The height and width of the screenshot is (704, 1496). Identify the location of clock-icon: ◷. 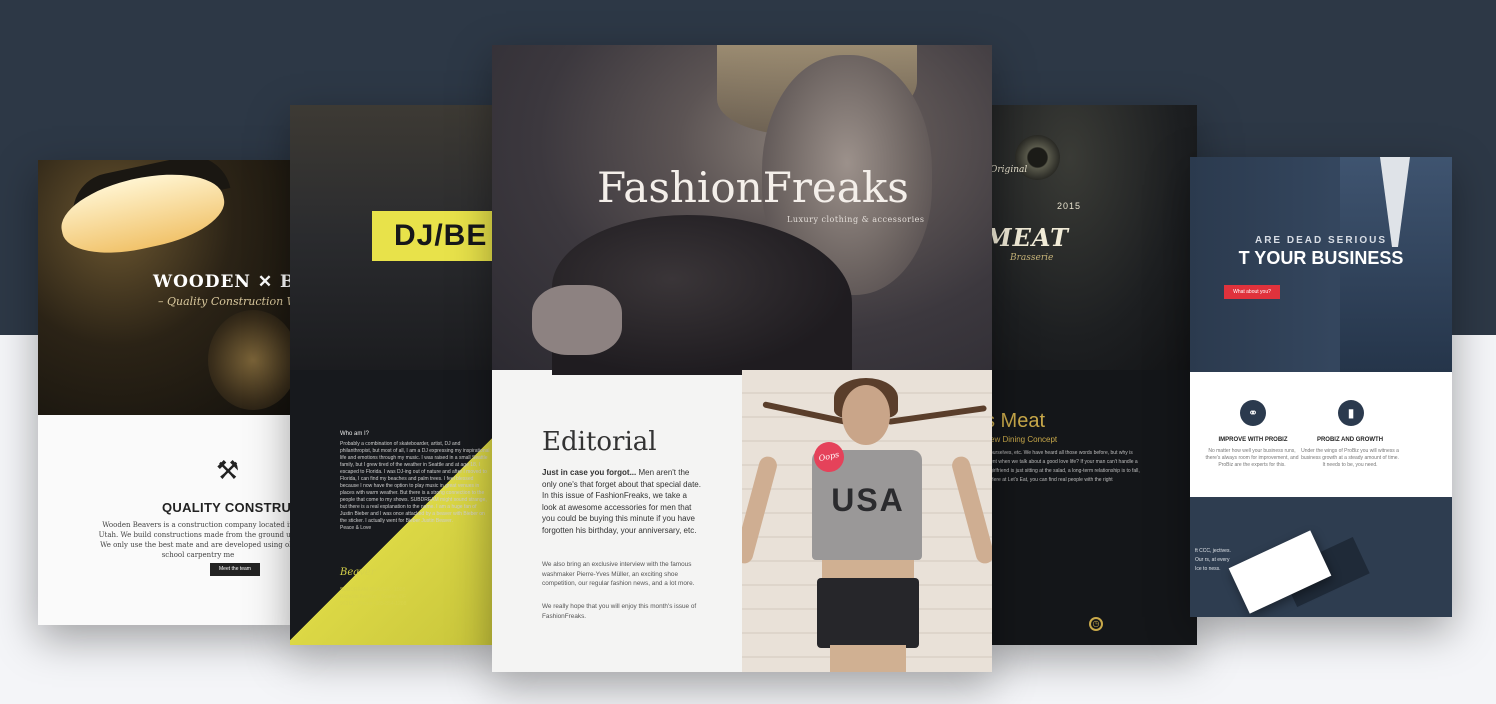
(1096, 624).